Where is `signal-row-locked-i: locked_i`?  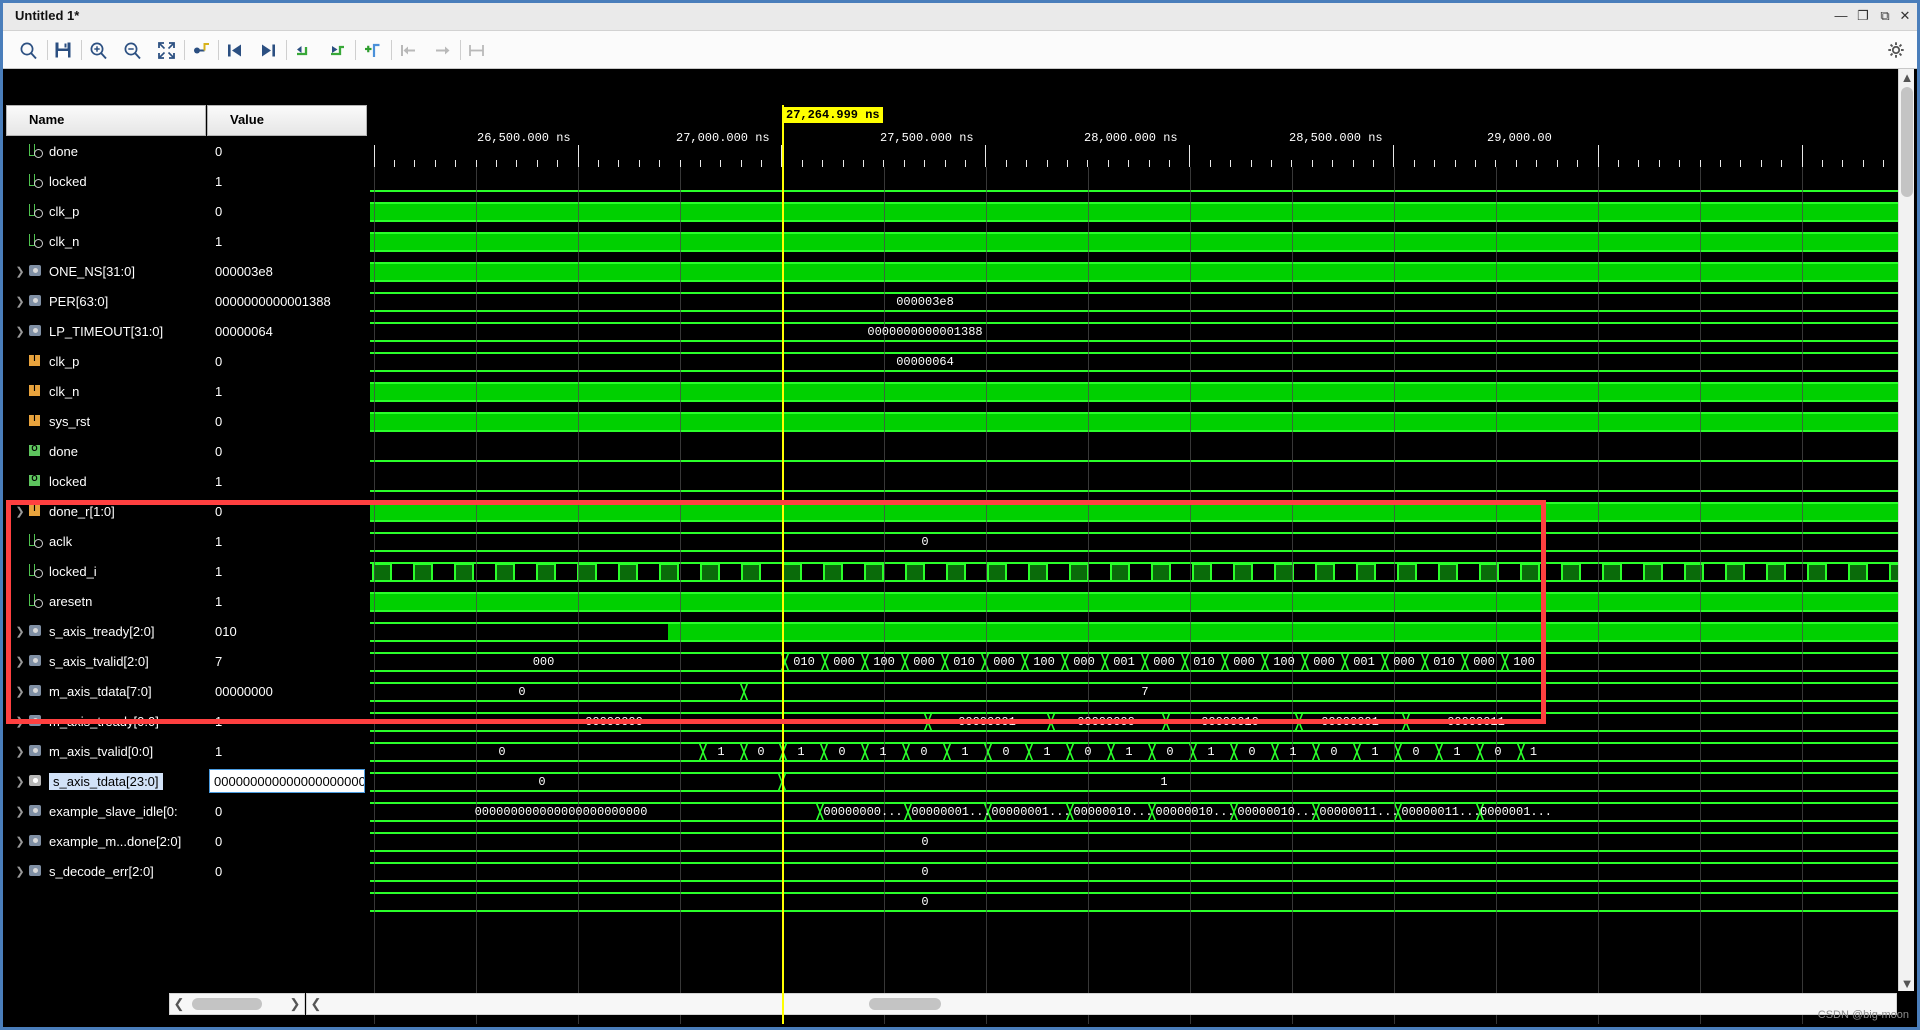
signal-row-locked-i: locked_i is located at coordinates (106, 571).